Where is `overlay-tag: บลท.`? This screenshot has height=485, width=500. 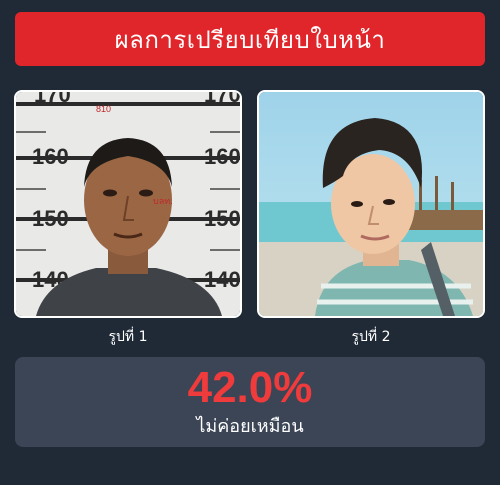
overlay-tag: บลท. is located at coordinates (163, 202).